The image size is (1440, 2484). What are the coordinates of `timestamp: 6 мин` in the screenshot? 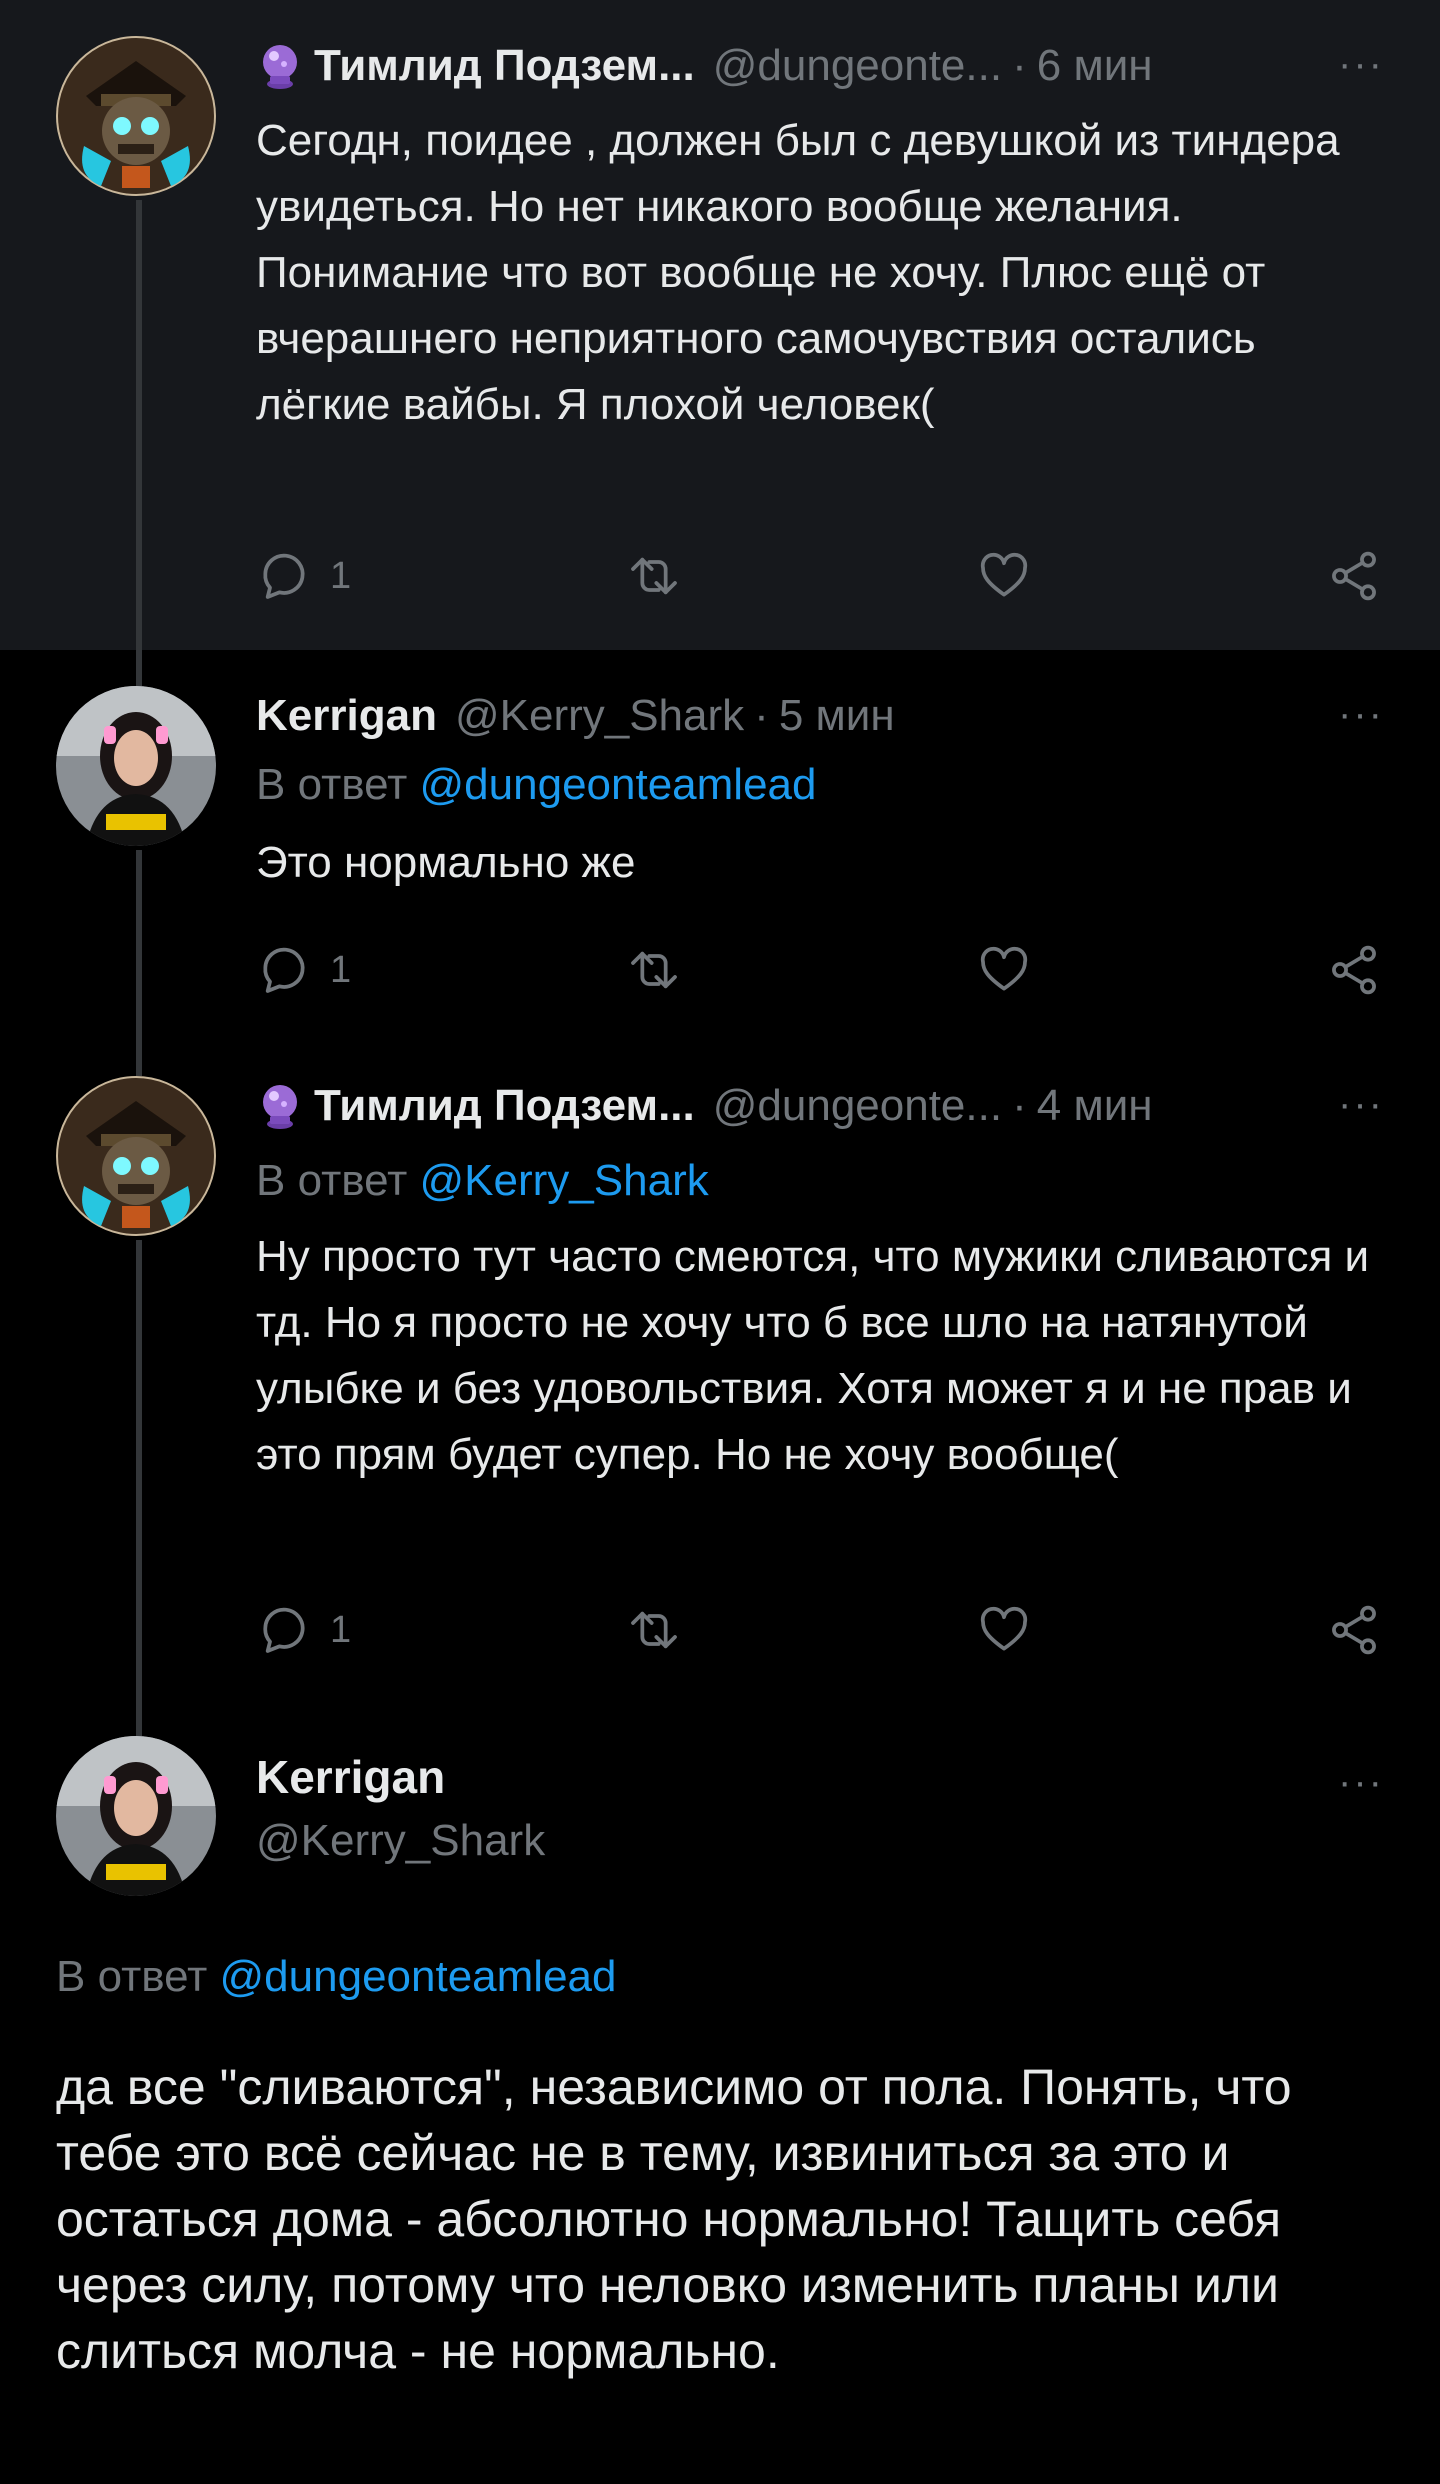 It's located at (1095, 66).